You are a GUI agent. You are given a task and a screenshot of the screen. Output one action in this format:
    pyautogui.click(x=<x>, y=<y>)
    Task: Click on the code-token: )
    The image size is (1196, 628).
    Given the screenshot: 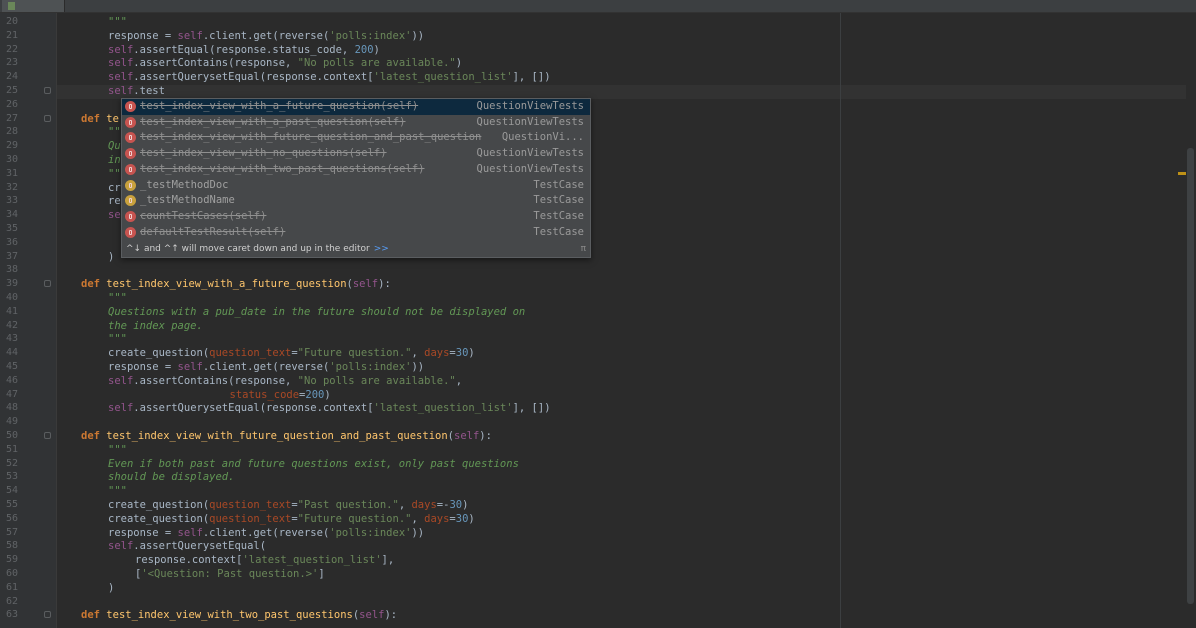 What is the action you would take?
    pyautogui.click(x=471, y=353)
    